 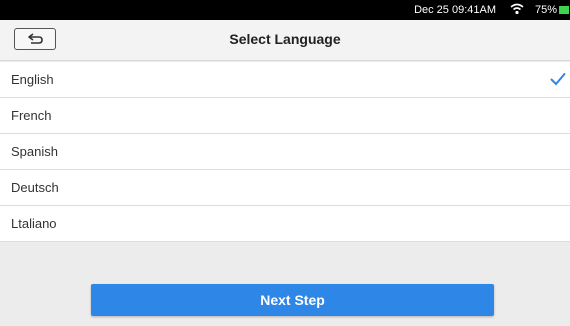 I want to click on status-time: Dec 25 09:41AM, so click(x=455, y=10).